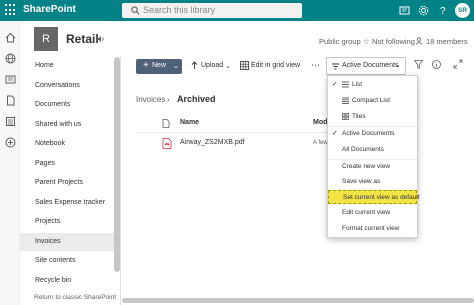  What do you see at coordinates (404, 10) in the screenshot?
I see `notifications-icon` at bounding box center [404, 10].